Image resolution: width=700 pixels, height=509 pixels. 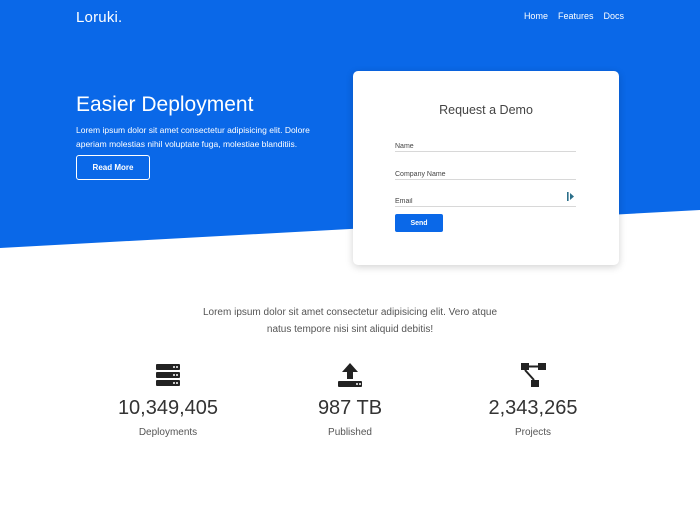 I want to click on stat-deployments: 10,349,405 Deployments, so click(x=168, y=400).